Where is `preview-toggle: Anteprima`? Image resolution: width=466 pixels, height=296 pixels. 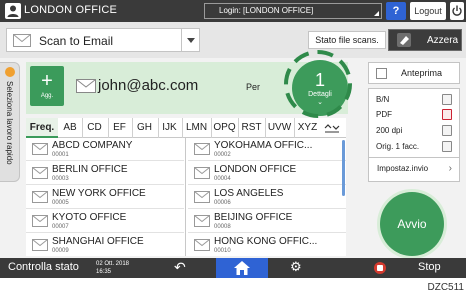 preview-toggle: Anteprima is located at coordinates (414, 73).